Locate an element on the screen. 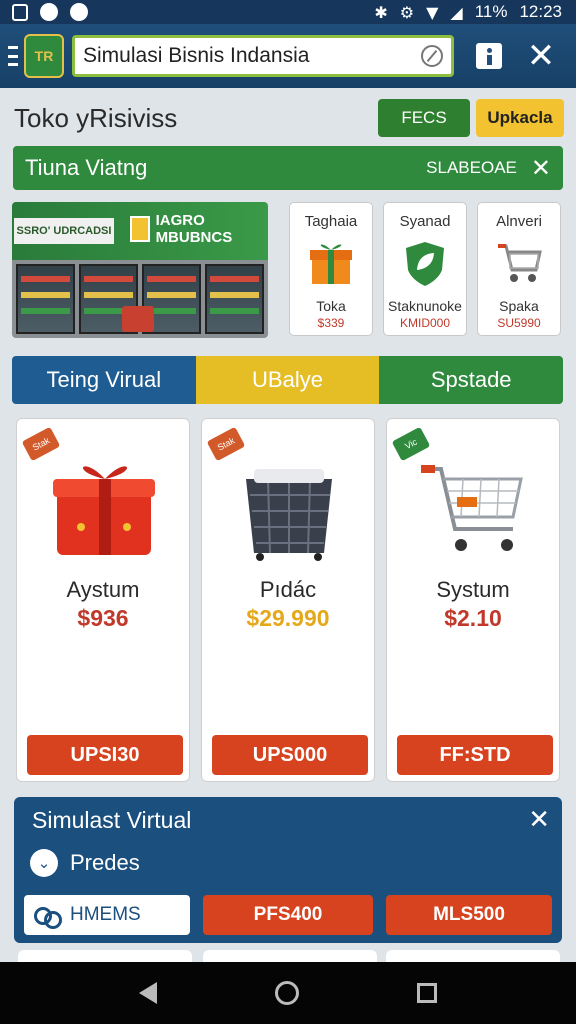  pfs400-button: PFS400 is located at coordinates (288, 915).